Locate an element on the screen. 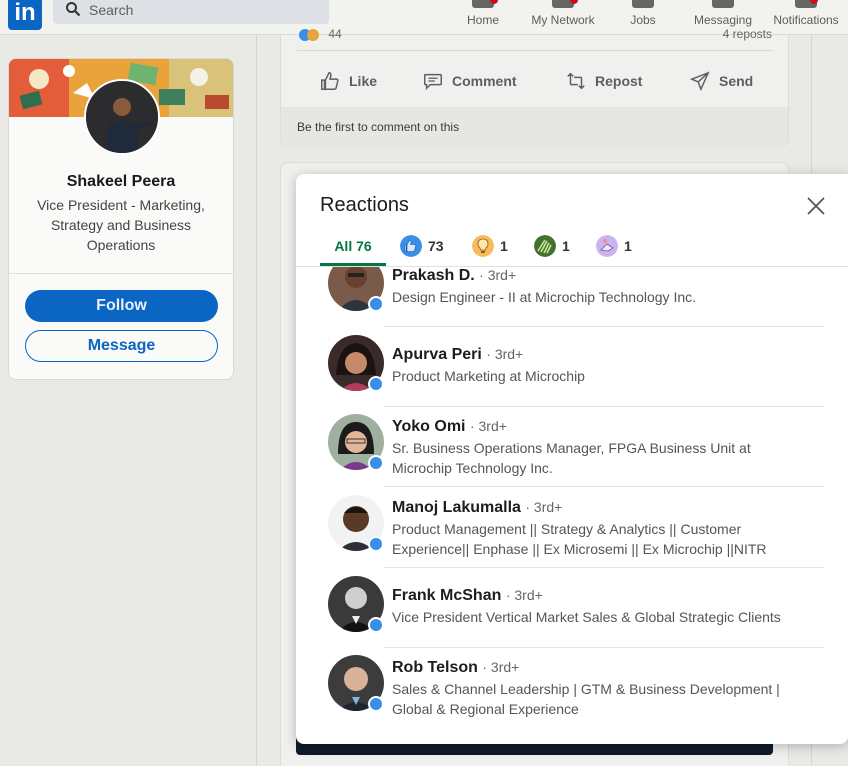 The image size is (848, 766). repost-icon is located at coordinates (576, 81).